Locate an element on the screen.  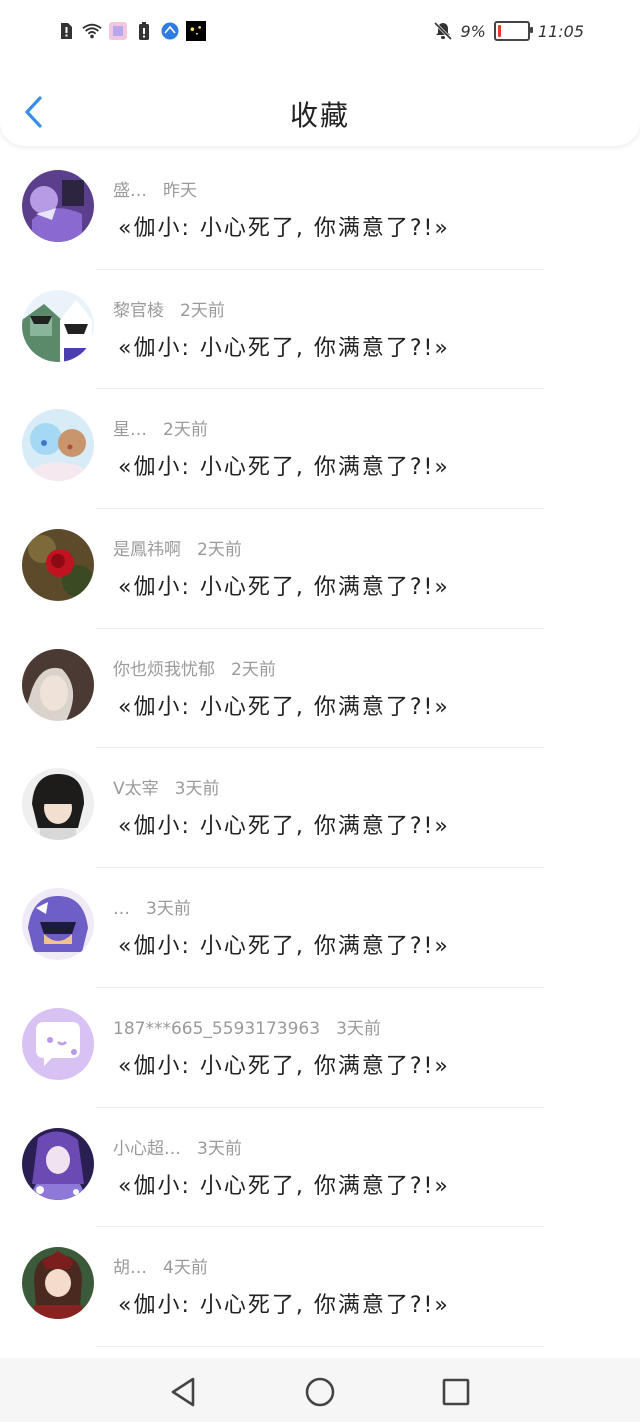
favorite-item: 你也烦我忧郁 2天前 «伽小: 小心死了, 你满意了?!» is located at coordinates (320, 689).